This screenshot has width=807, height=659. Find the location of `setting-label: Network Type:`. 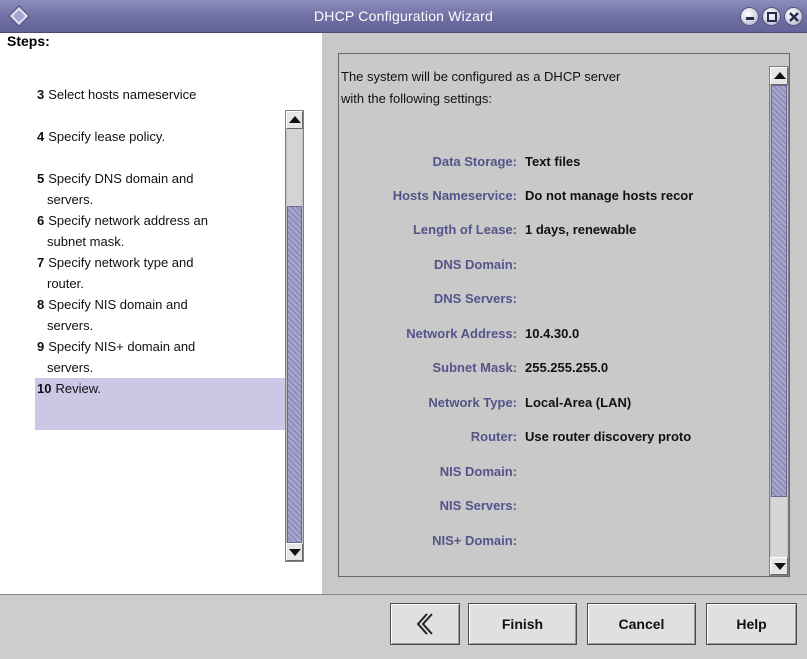

setting-label: Network Type: is located at coordinates (472, 402).